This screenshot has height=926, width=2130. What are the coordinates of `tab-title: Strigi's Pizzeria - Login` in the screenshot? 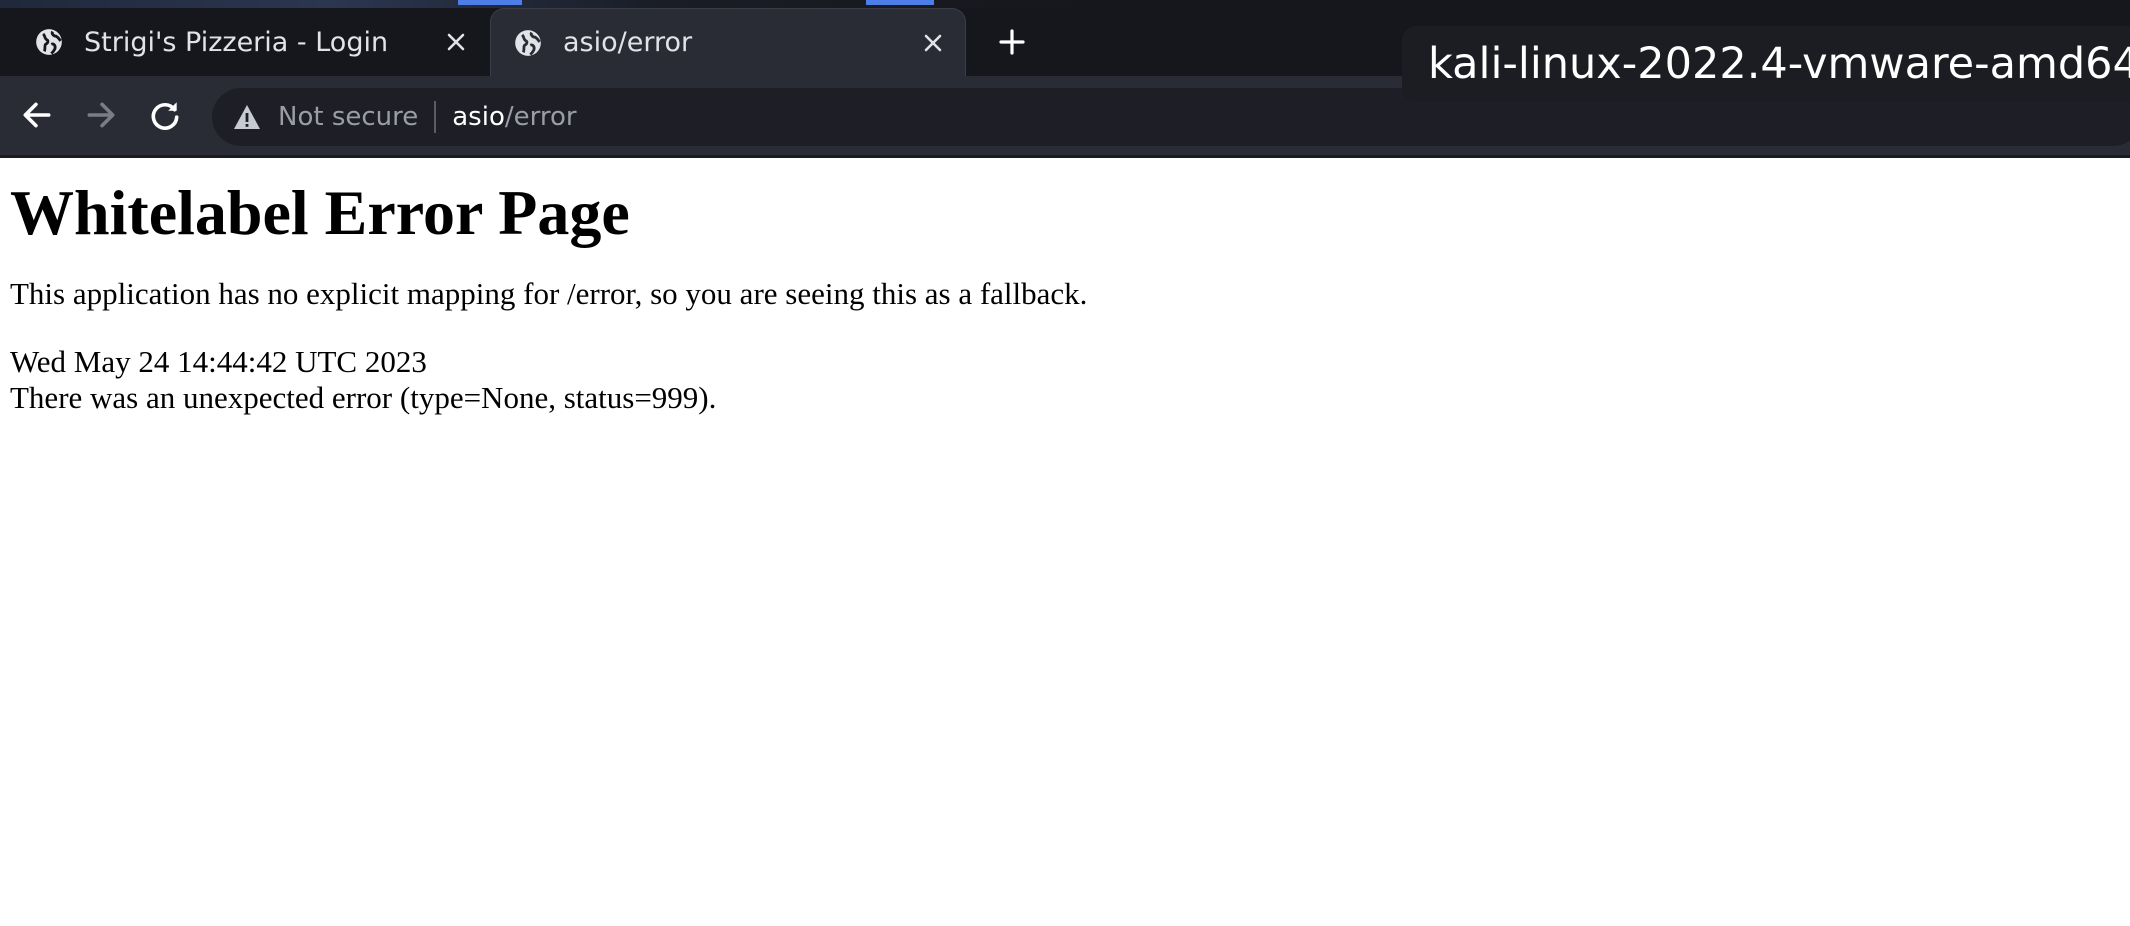 It's located at (236, 42).